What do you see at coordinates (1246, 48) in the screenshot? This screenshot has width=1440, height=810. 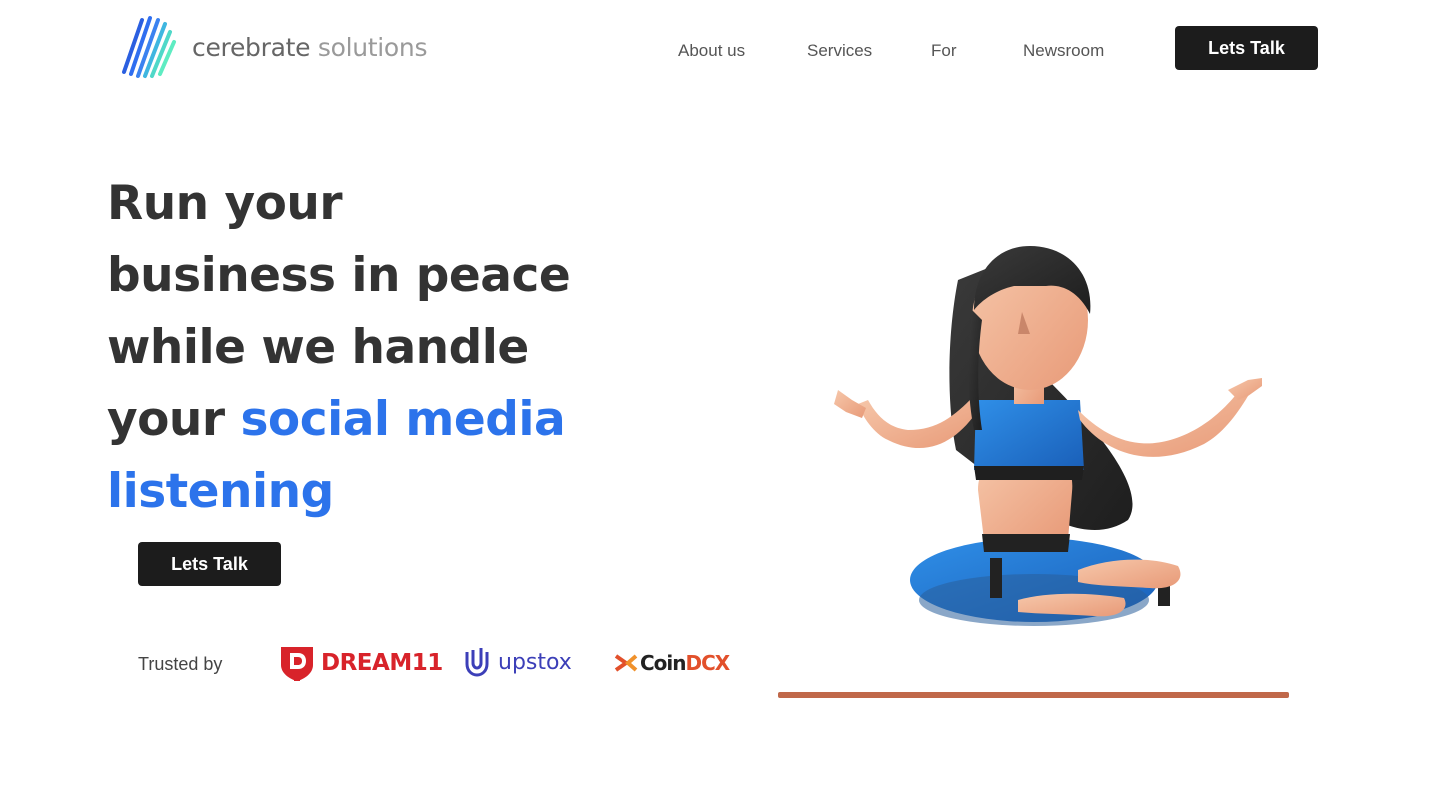 I see `header-lets-talk-button: Lets Talk` at bounding box center [1246, 48].